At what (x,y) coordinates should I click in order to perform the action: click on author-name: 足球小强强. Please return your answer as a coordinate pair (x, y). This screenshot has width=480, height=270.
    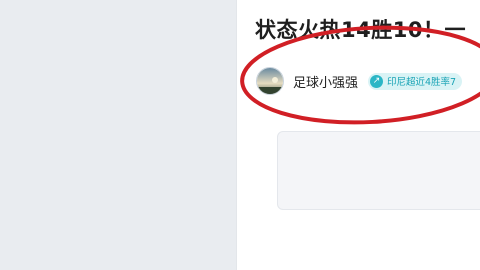
    Looking at the image, I should click on (325, 81).